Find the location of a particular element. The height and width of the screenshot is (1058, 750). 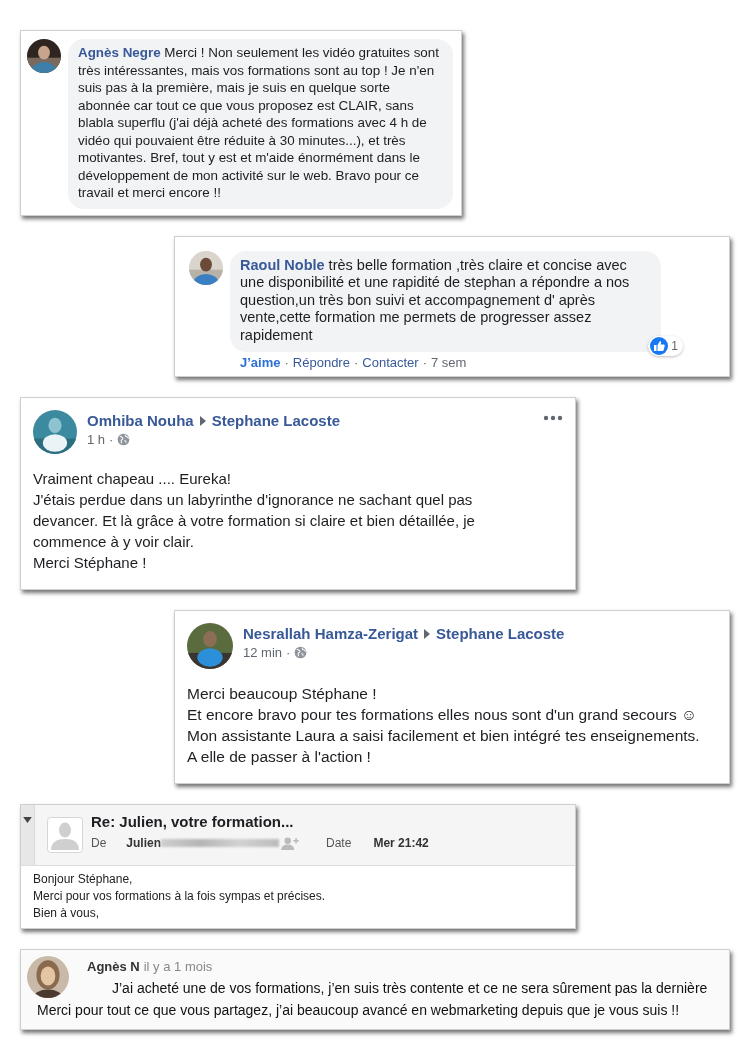

post-time: 12 min is located at coordinates (263, 652).